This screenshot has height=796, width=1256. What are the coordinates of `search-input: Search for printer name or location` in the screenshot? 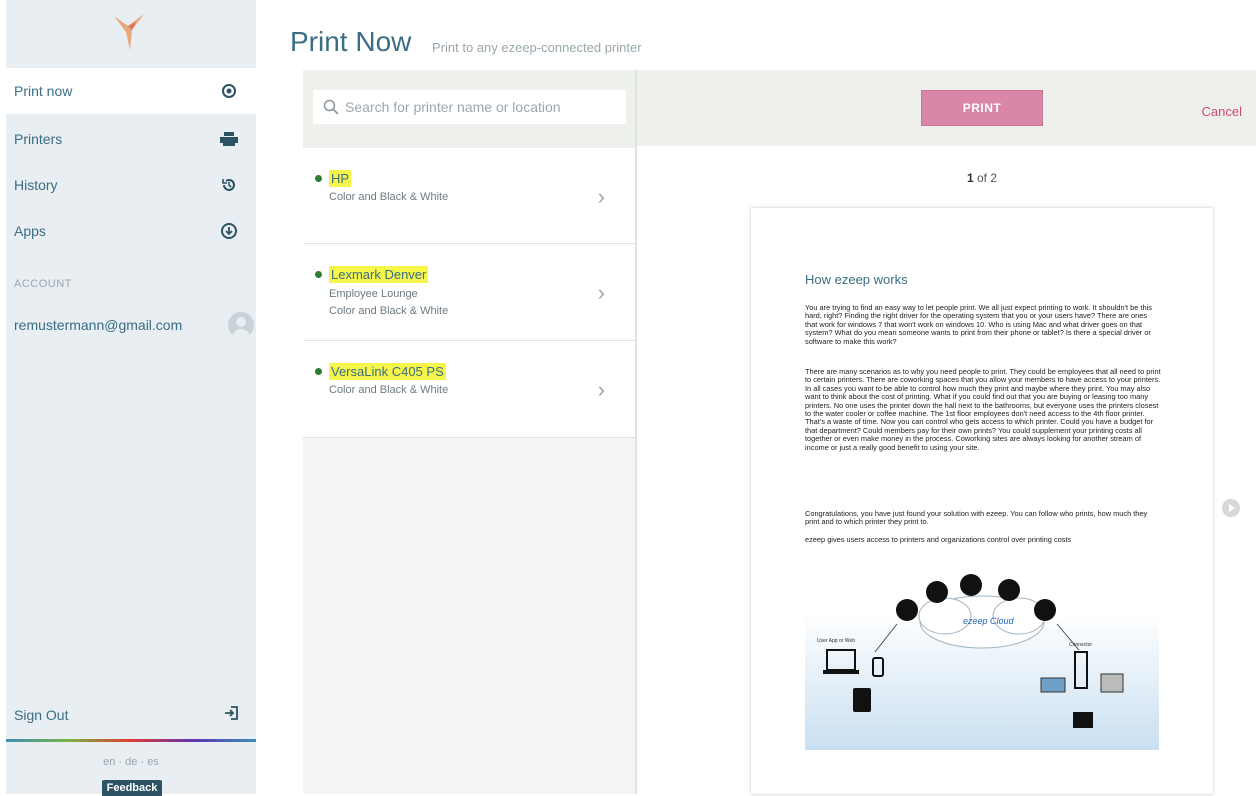 It's located at (469, 107).